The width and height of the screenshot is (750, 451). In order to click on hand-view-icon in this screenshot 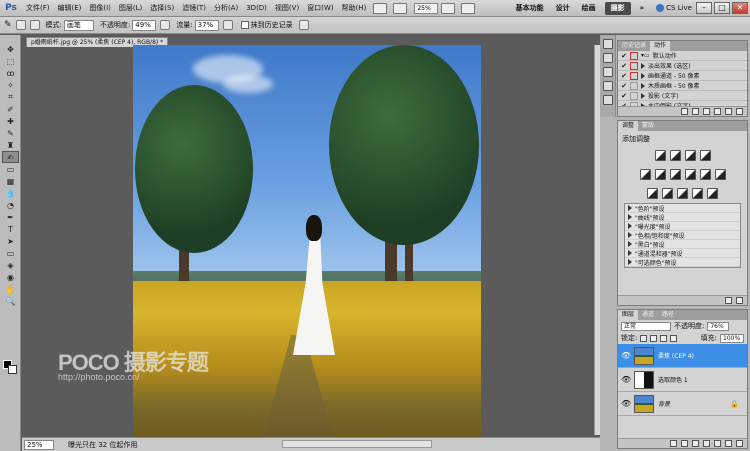, I will do `click(448, 8)`.